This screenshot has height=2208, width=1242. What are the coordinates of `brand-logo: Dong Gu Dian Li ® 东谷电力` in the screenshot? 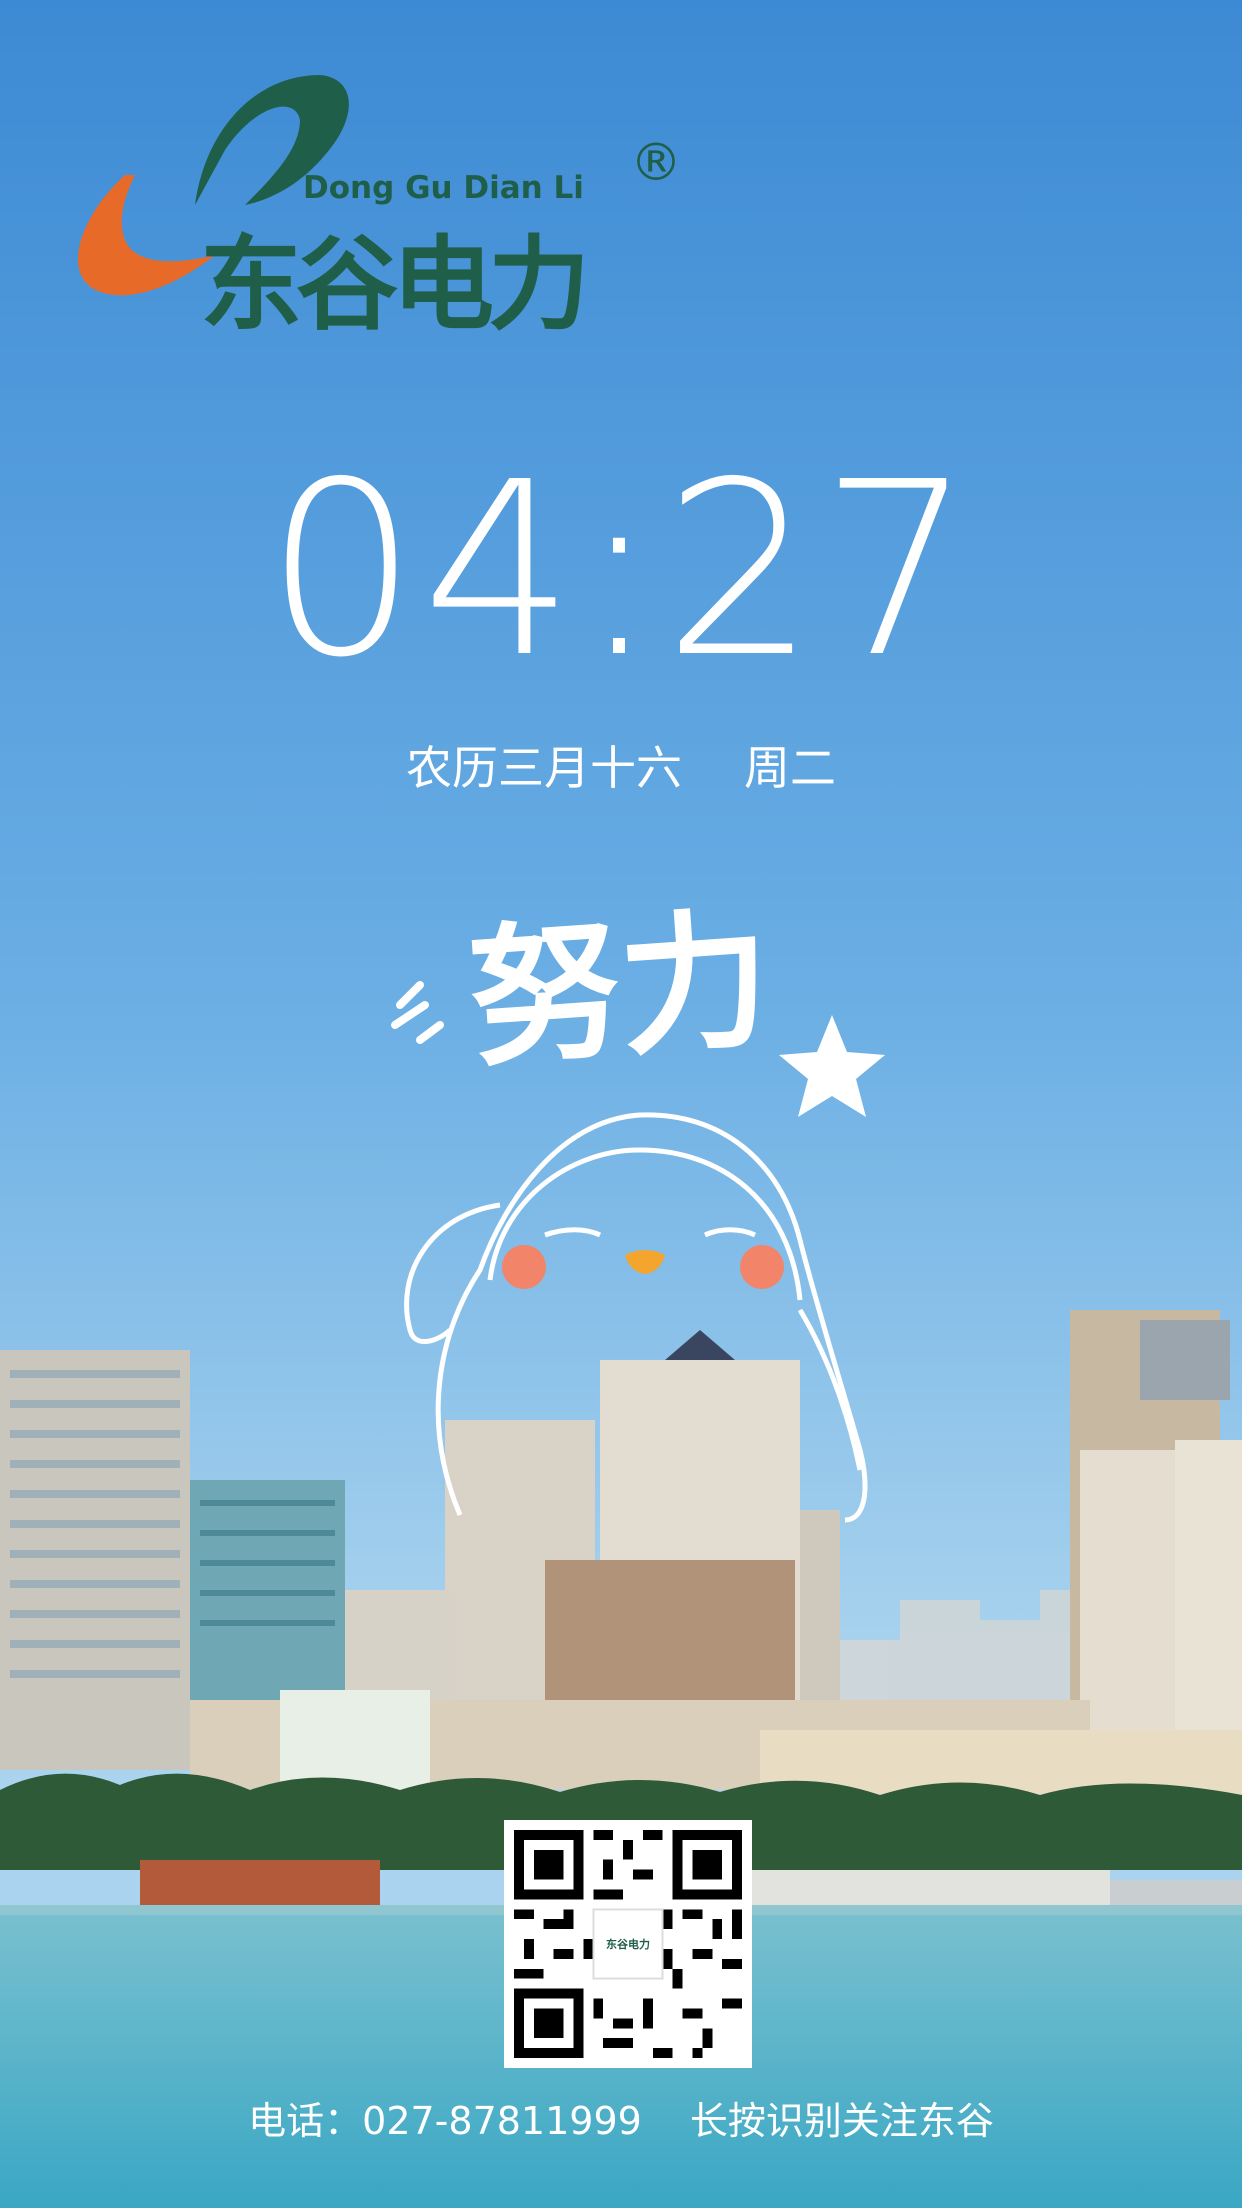 It's located at (375, 205).